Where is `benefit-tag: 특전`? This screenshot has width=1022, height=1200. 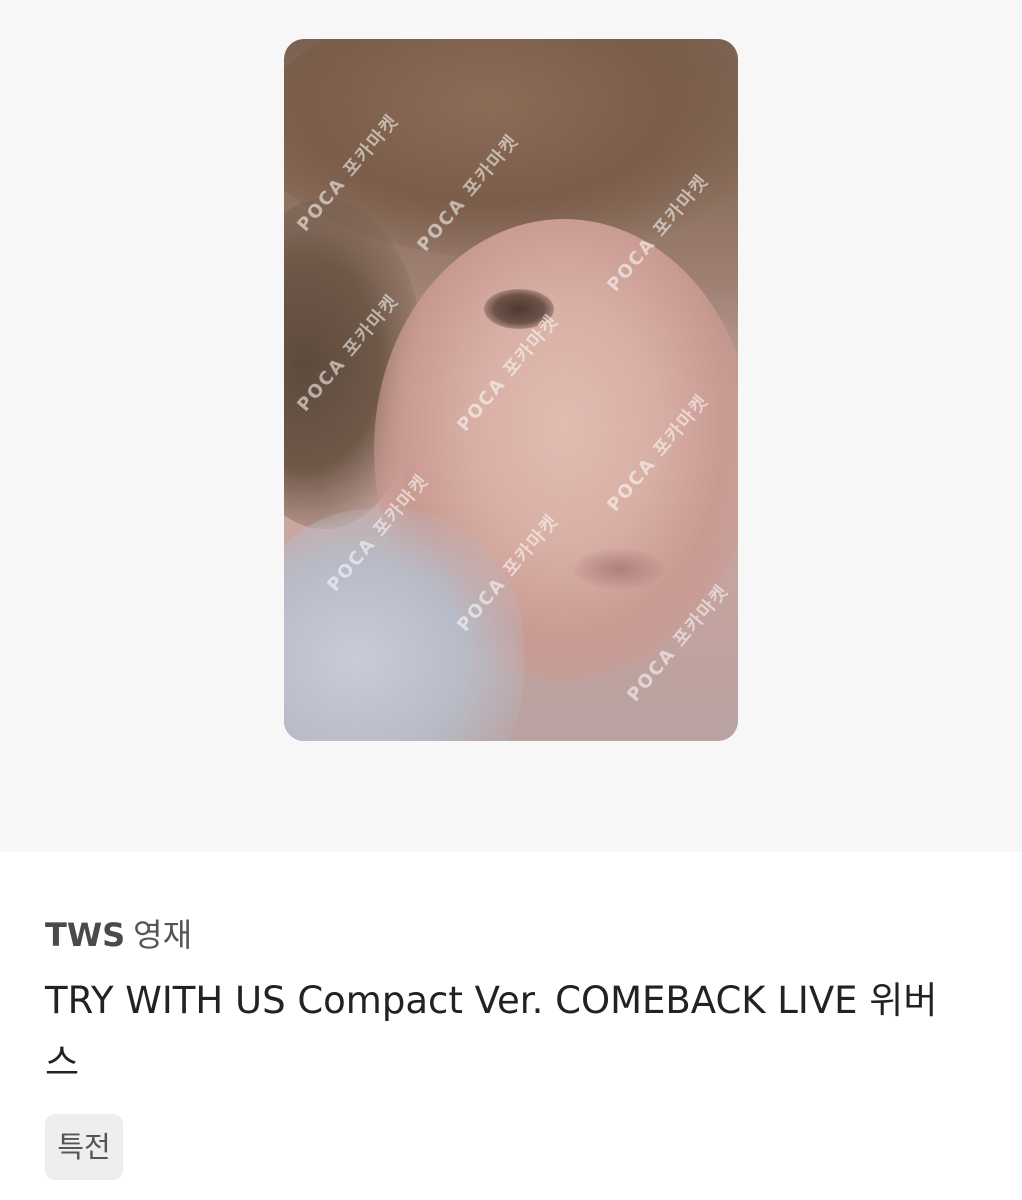 benefit-tag: 특전 is located at coordinates (84, 1147).